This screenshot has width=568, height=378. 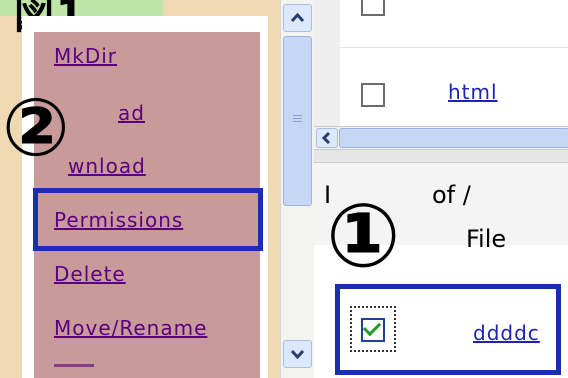 I want to click on menu-item-delete: Delete, so click(x=90, y=274).